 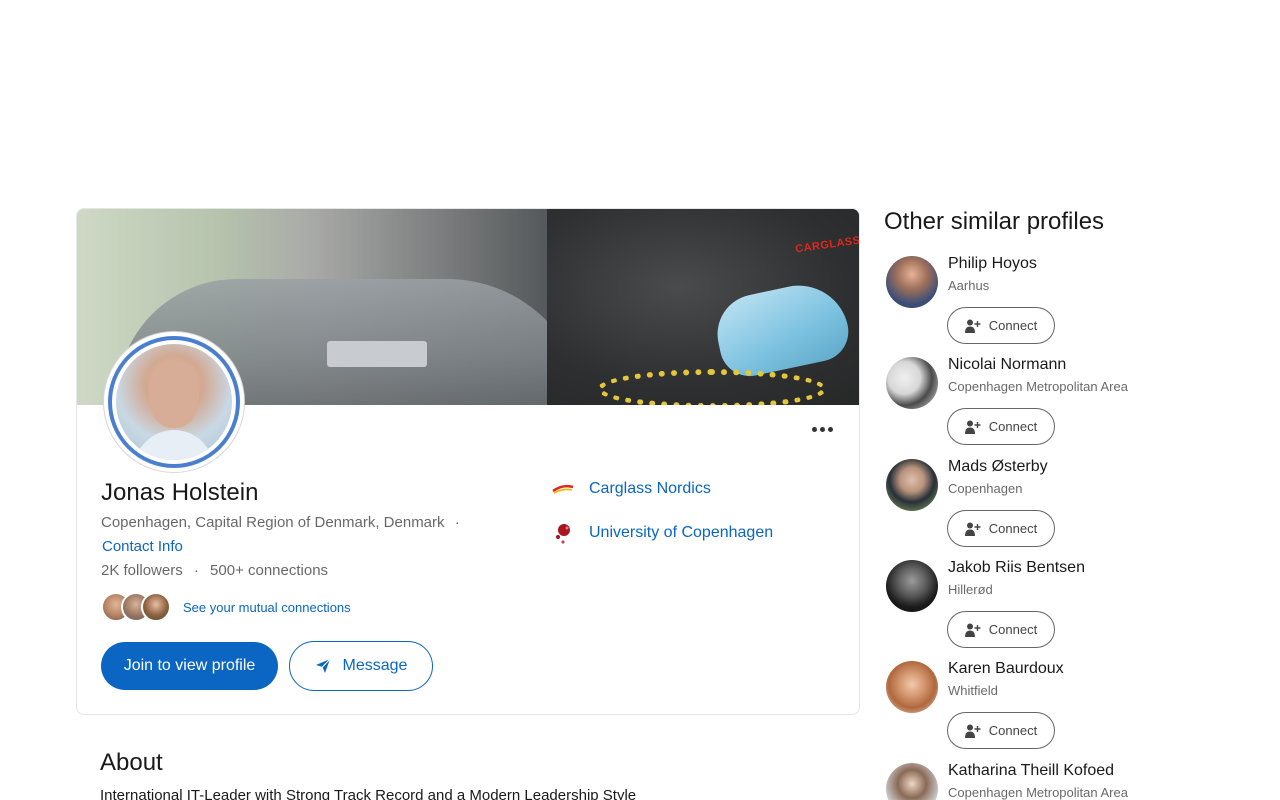 I want to click on similar-profile-name: Mads Østerby, so click(x=998, y=467).